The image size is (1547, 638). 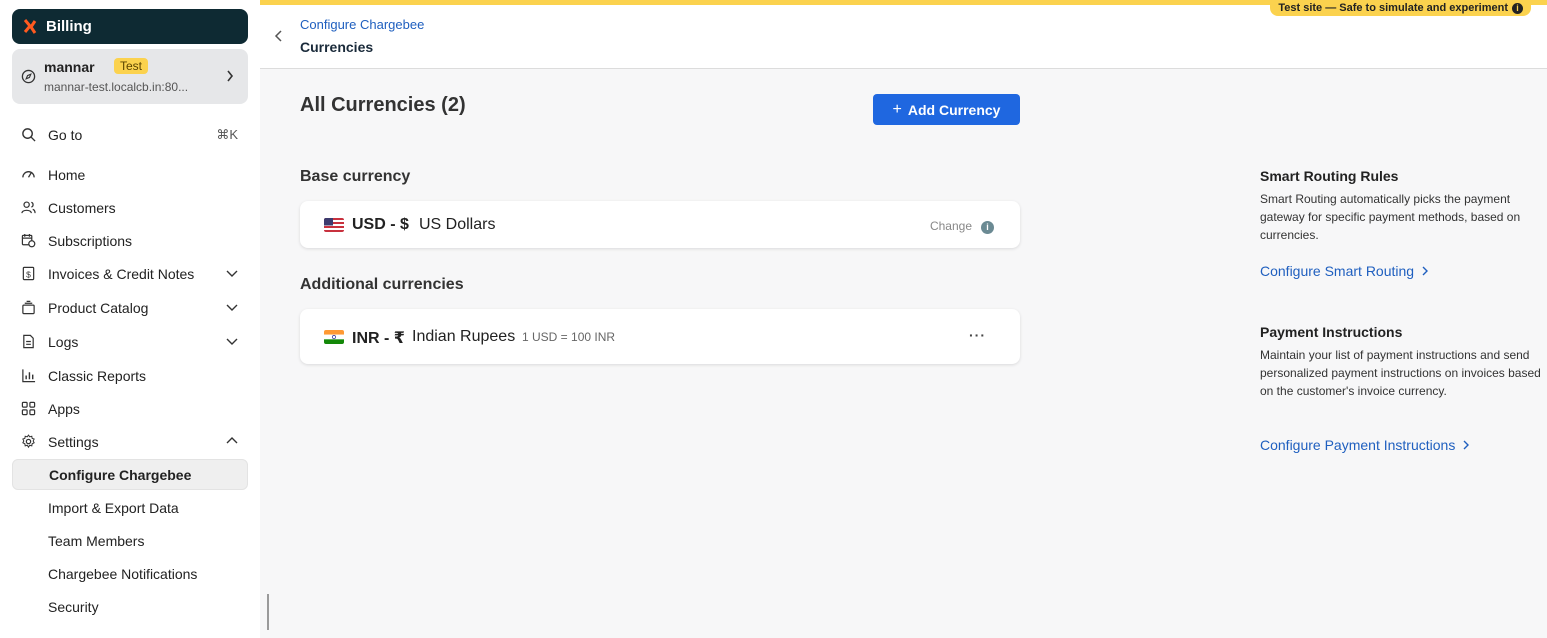 I want to click on sidebar-item-label: Classic Reports, so click(x=97, y=375).